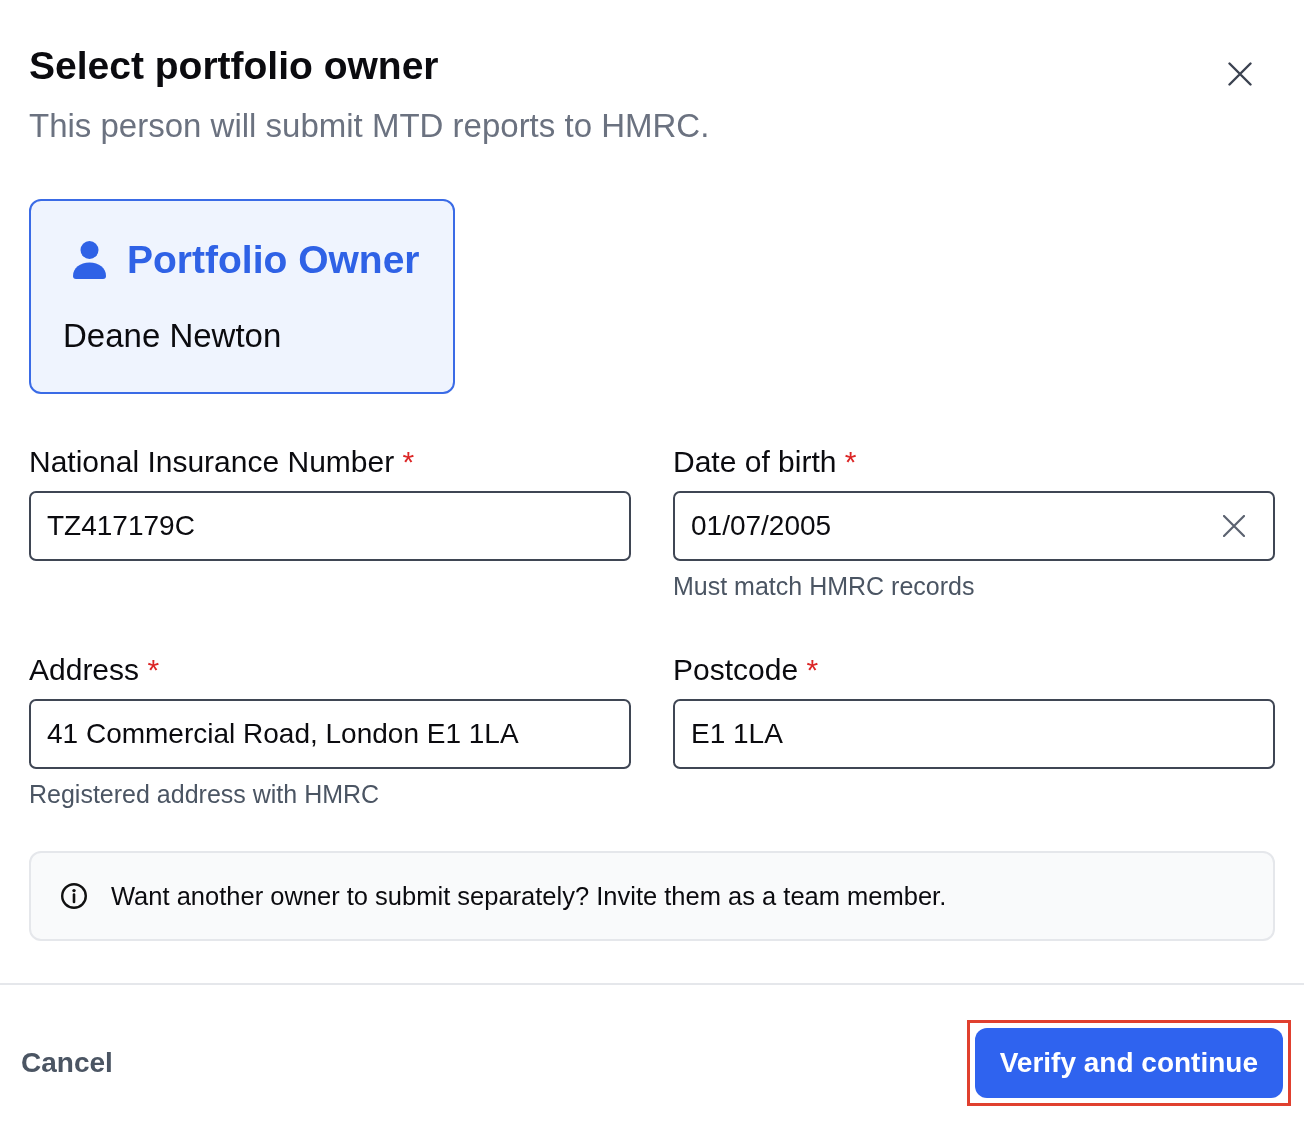 The image size is (1304, 1138). I want to click on input-field: E1 1LA, so click(974, 734).